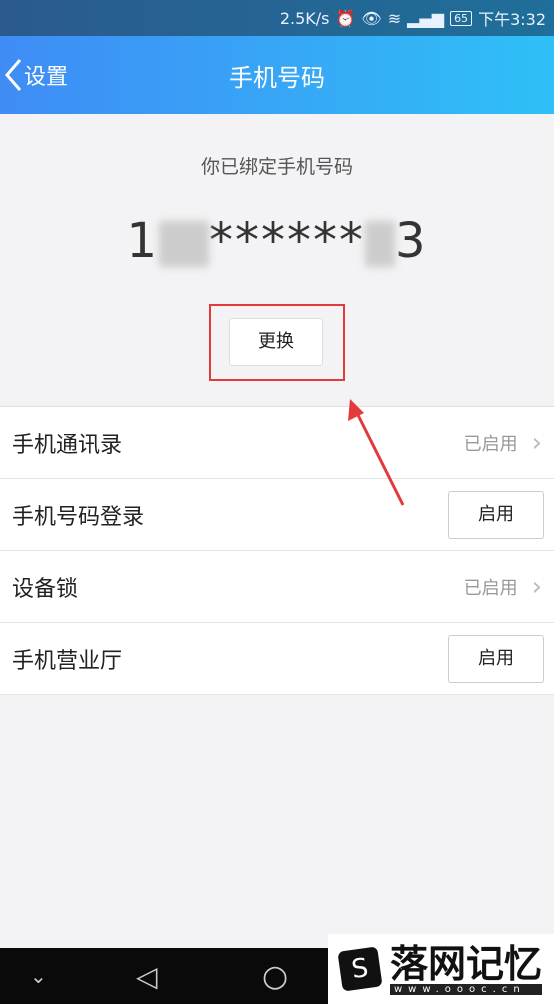 This screenshot has height=1004, width=554. I want to click on network-speed: 2.5K/s, so click(304, 18).